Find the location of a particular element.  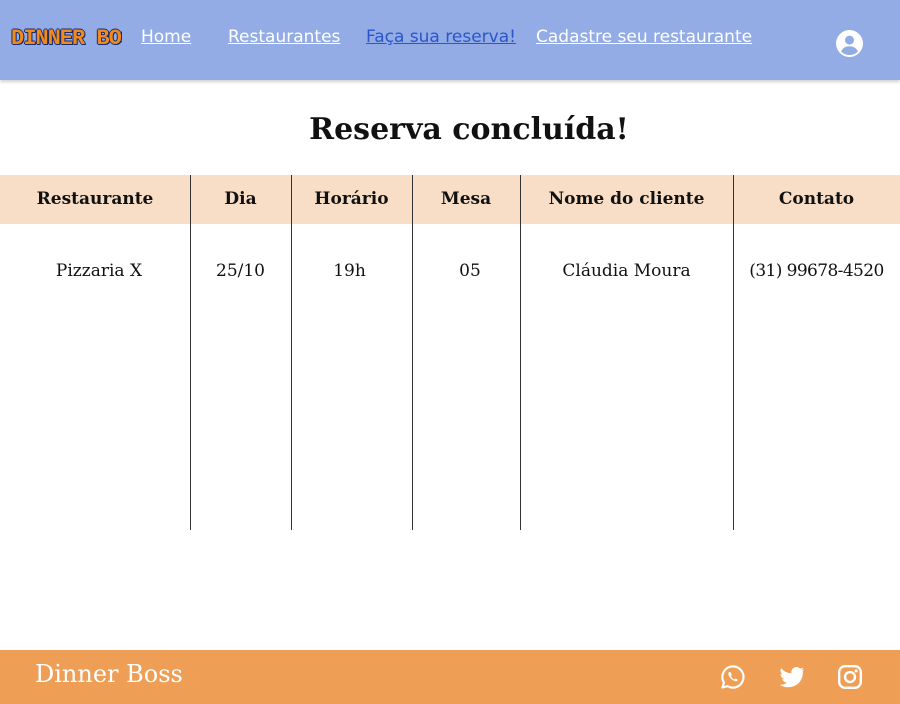

instagram-icon is located at coordinates (850, 677).